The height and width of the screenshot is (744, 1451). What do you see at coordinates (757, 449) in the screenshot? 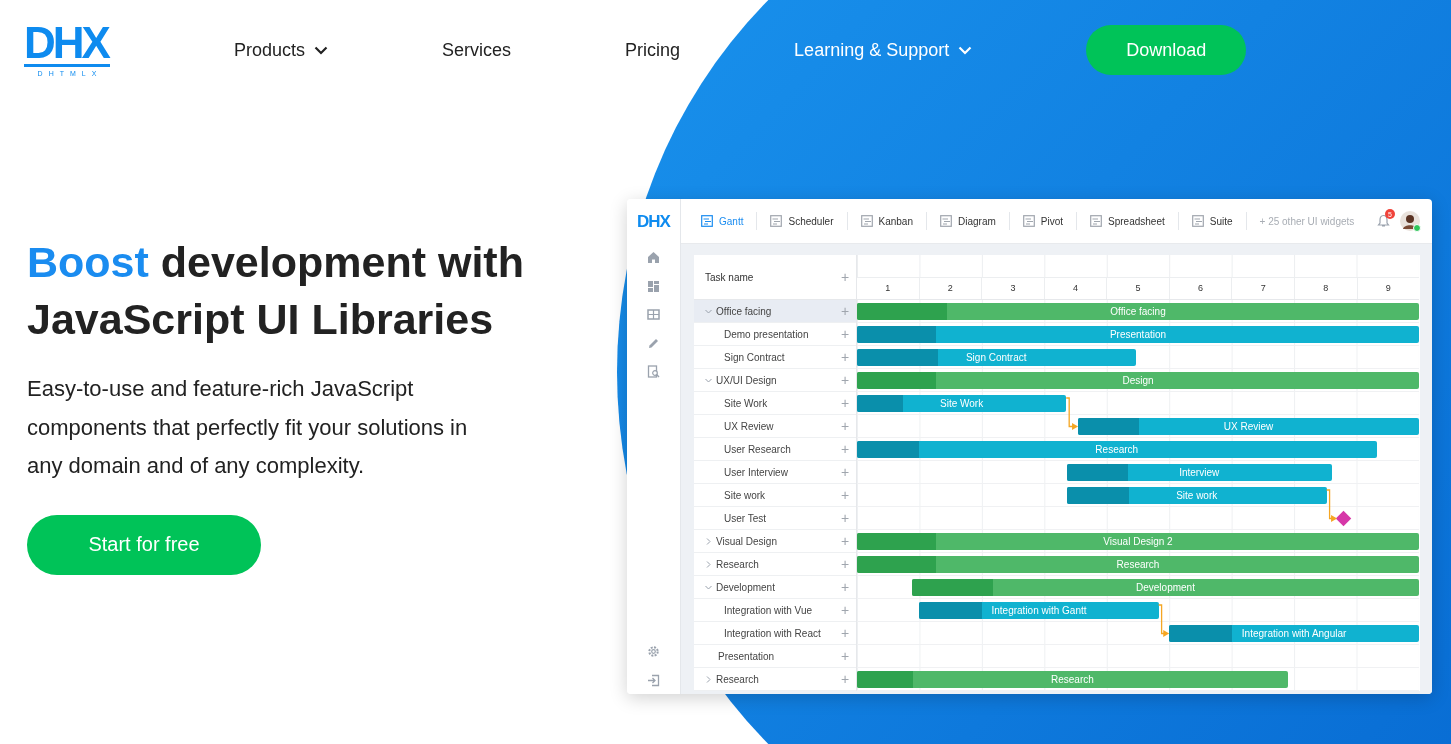
I see `task-name: User Research` at bounding box center [757, 449].